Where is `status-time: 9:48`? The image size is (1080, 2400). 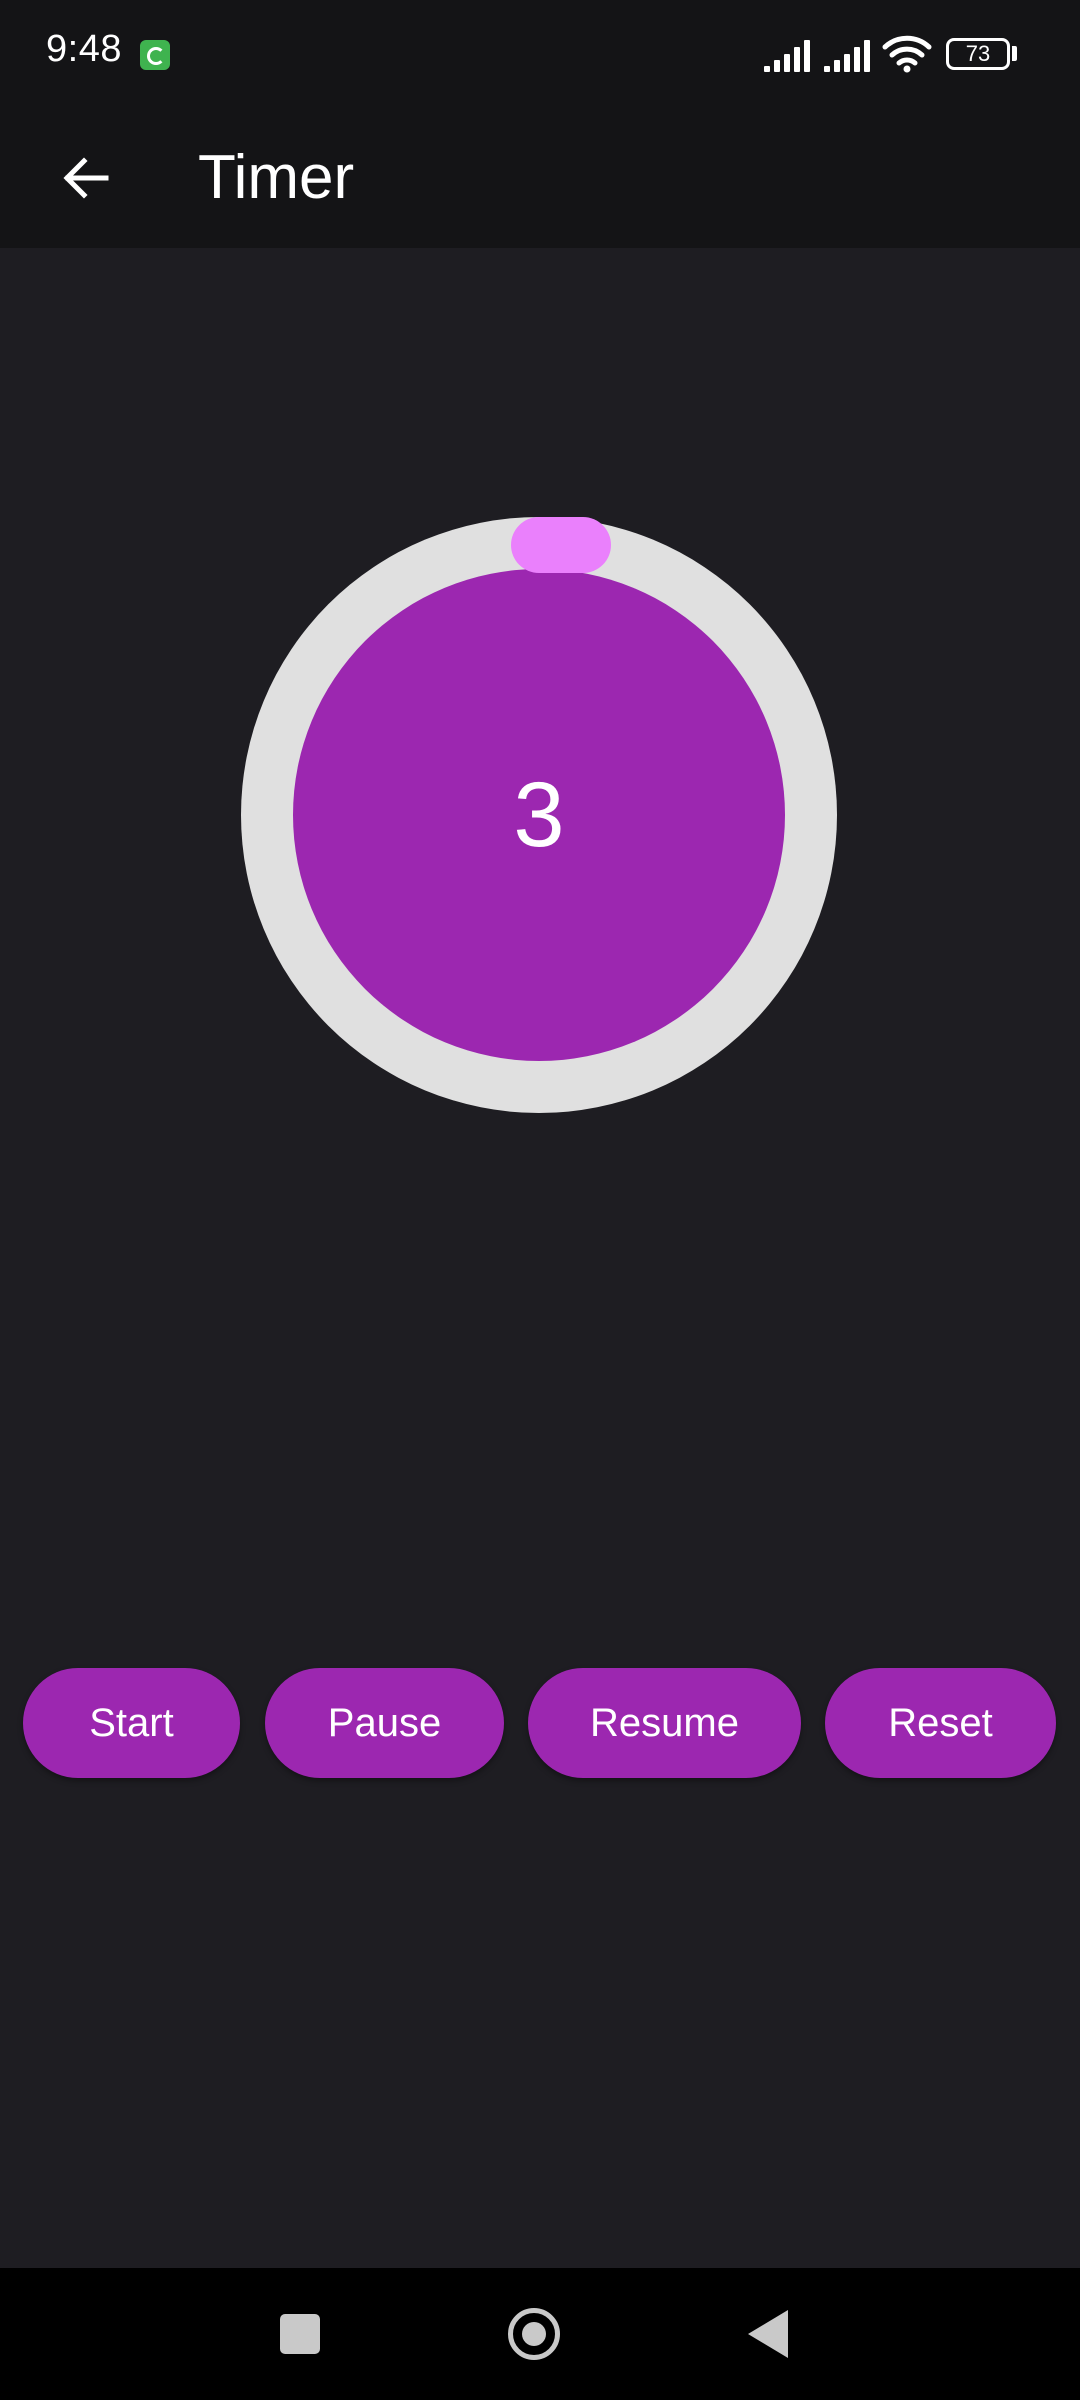 status-time: 9:48 is located at coordinates (84, 49).